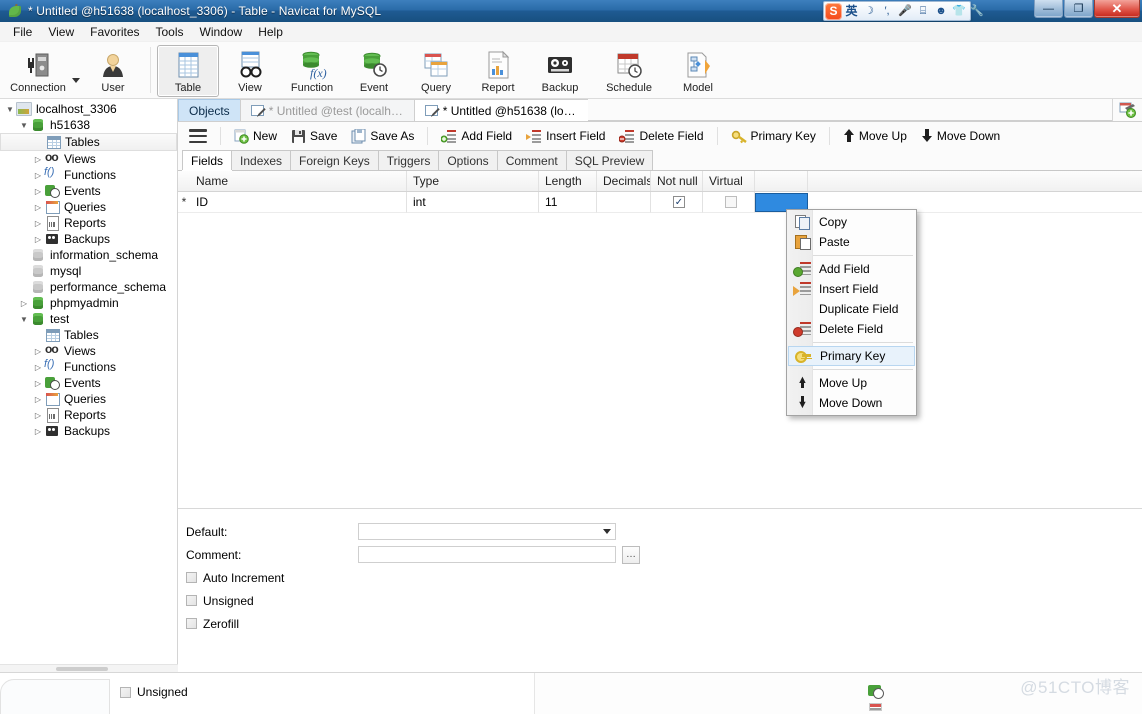 This screenshot has height=714, width=1142. Describe the element at coordinates (629, 71) in the screenshot. I see `schedule-button: Schedule` at that location.